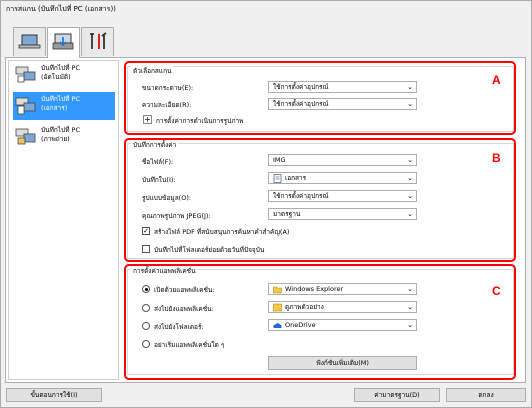 This screenshot has width=532, height=408. Describe the element at coordinates (277, 307) in the screenshot. I see `preview-image-icon` at that location.